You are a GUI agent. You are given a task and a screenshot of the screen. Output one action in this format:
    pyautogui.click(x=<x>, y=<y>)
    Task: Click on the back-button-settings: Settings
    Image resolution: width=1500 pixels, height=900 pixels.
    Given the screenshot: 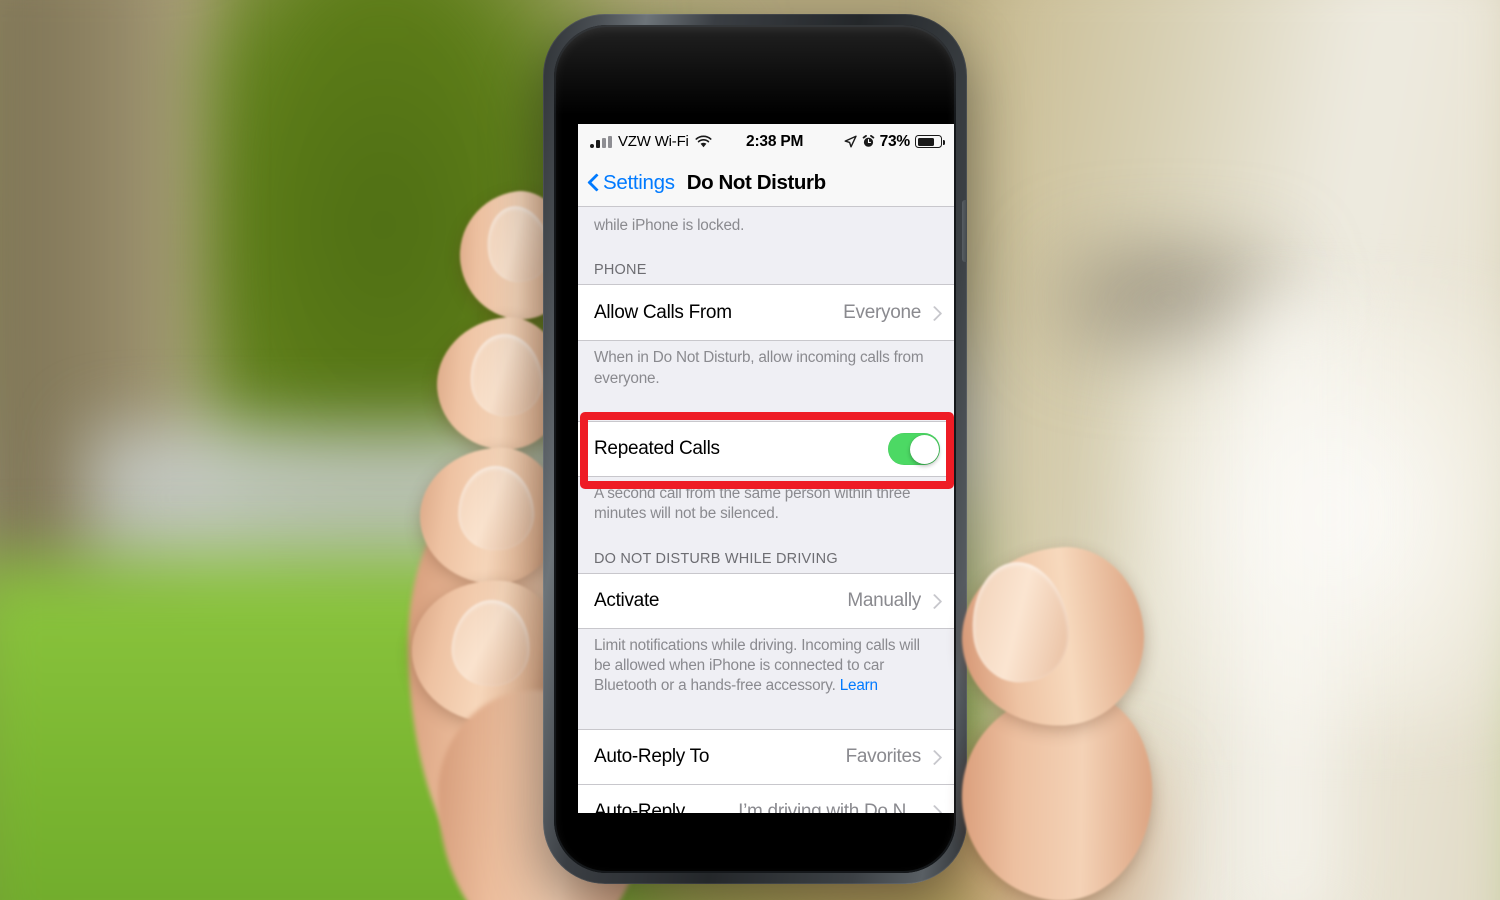 What is the action you would take?
    pyautogui.click(x=631, y=183)
    